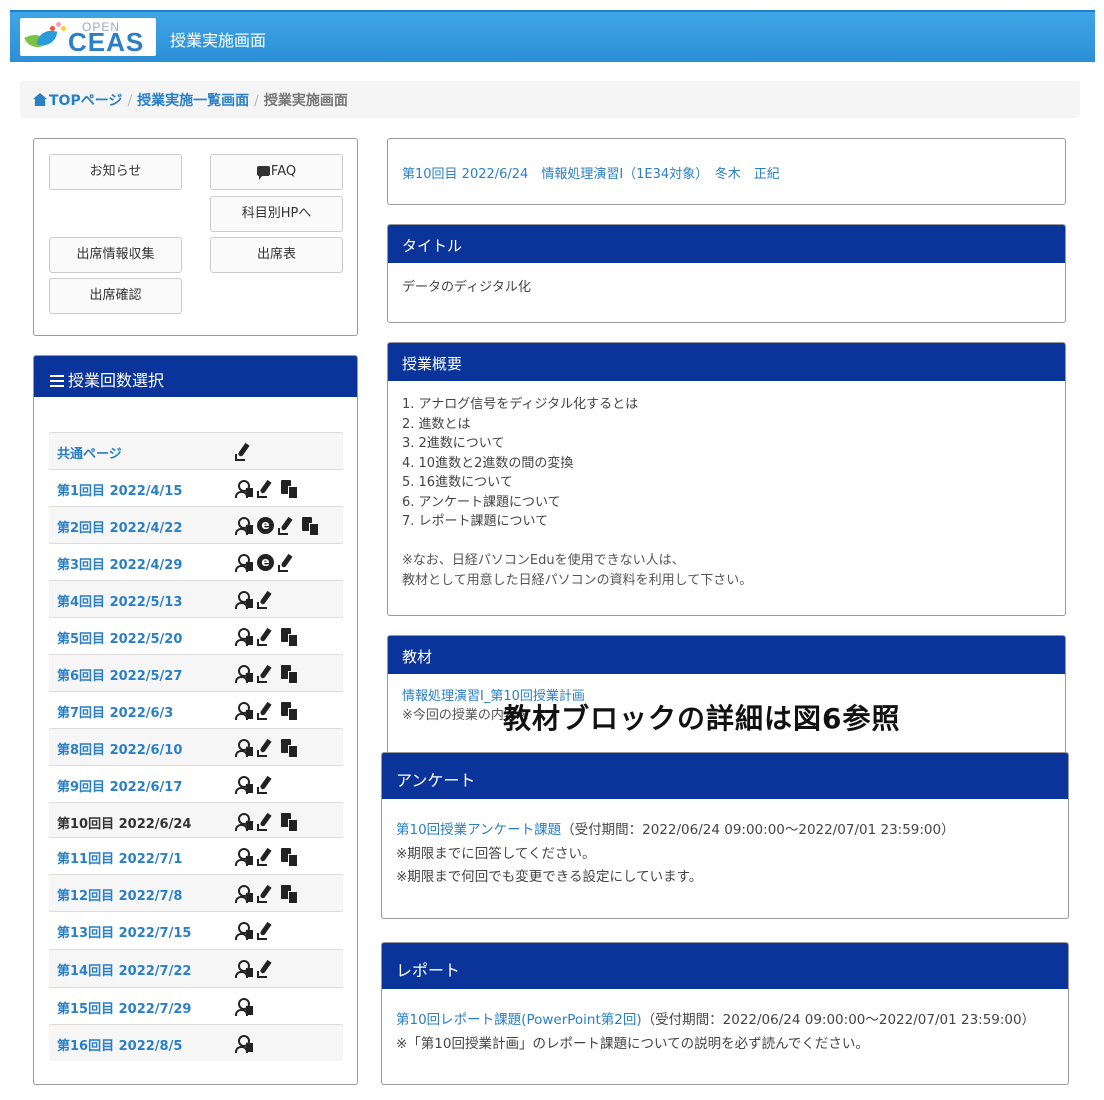  I want to click on attendance-table-button: 出席表, so click(276, 255).